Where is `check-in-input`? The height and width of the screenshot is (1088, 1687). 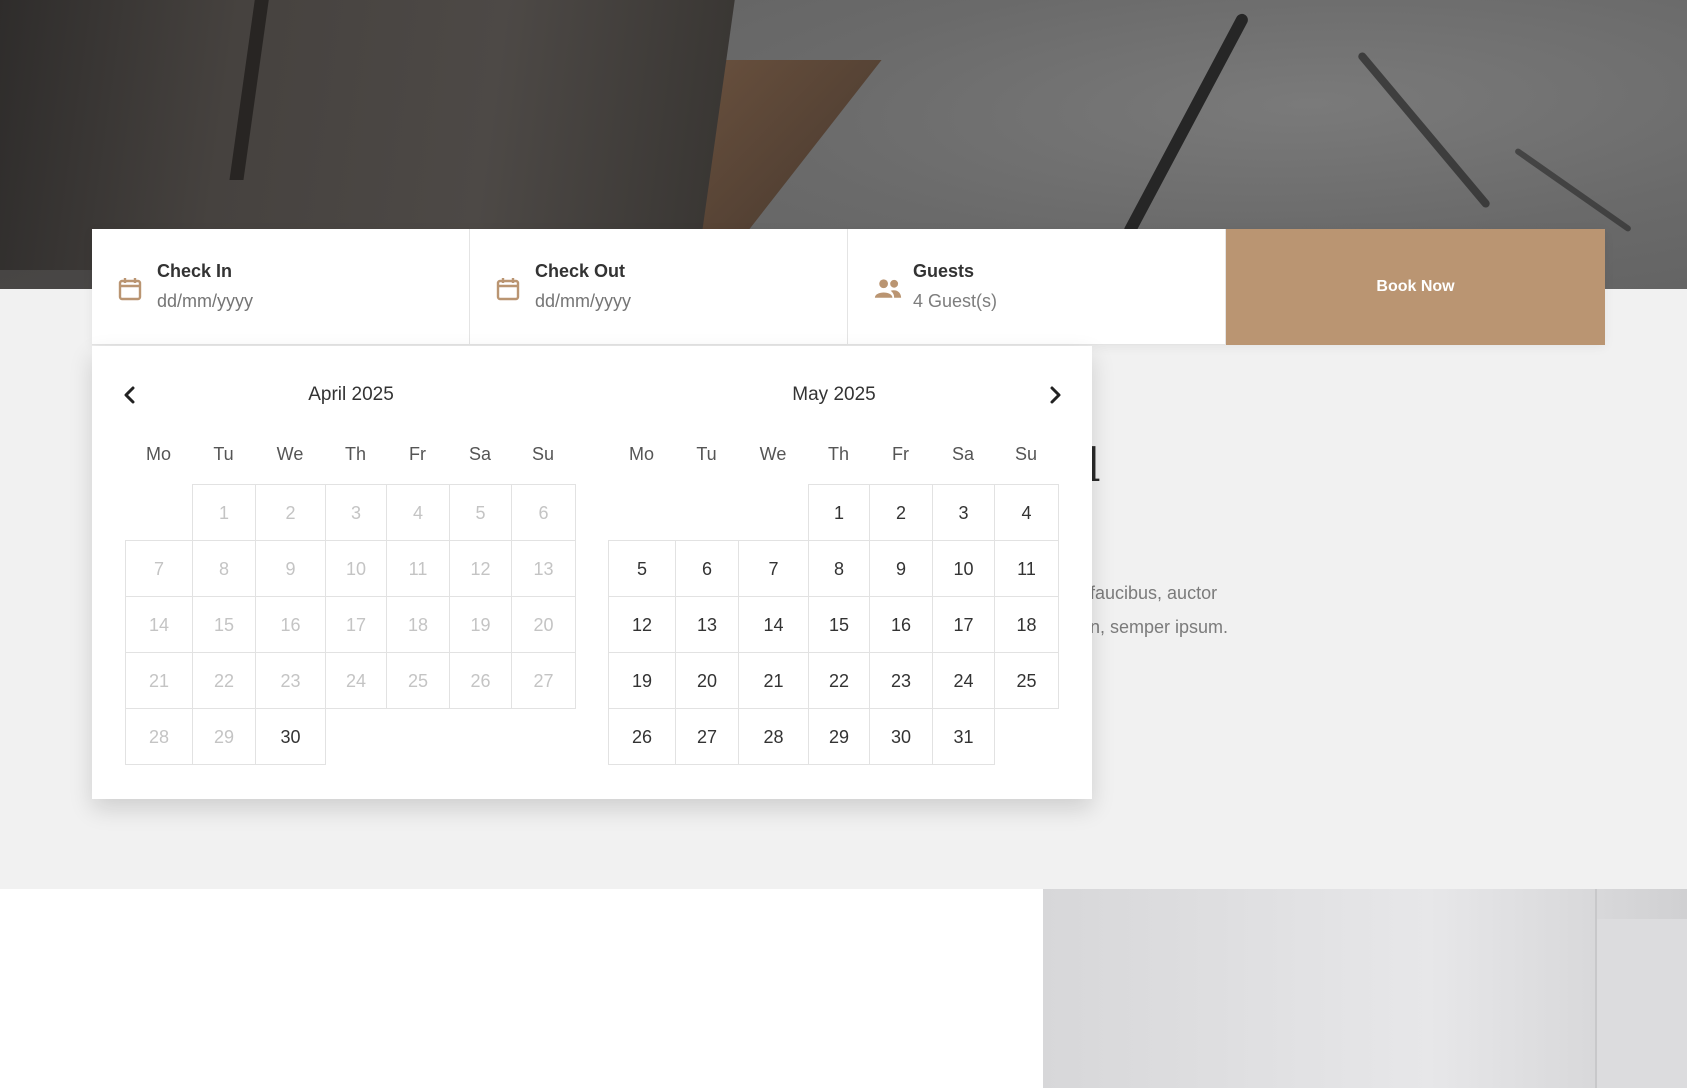
check-in-input is located at coordinates (297, 301).